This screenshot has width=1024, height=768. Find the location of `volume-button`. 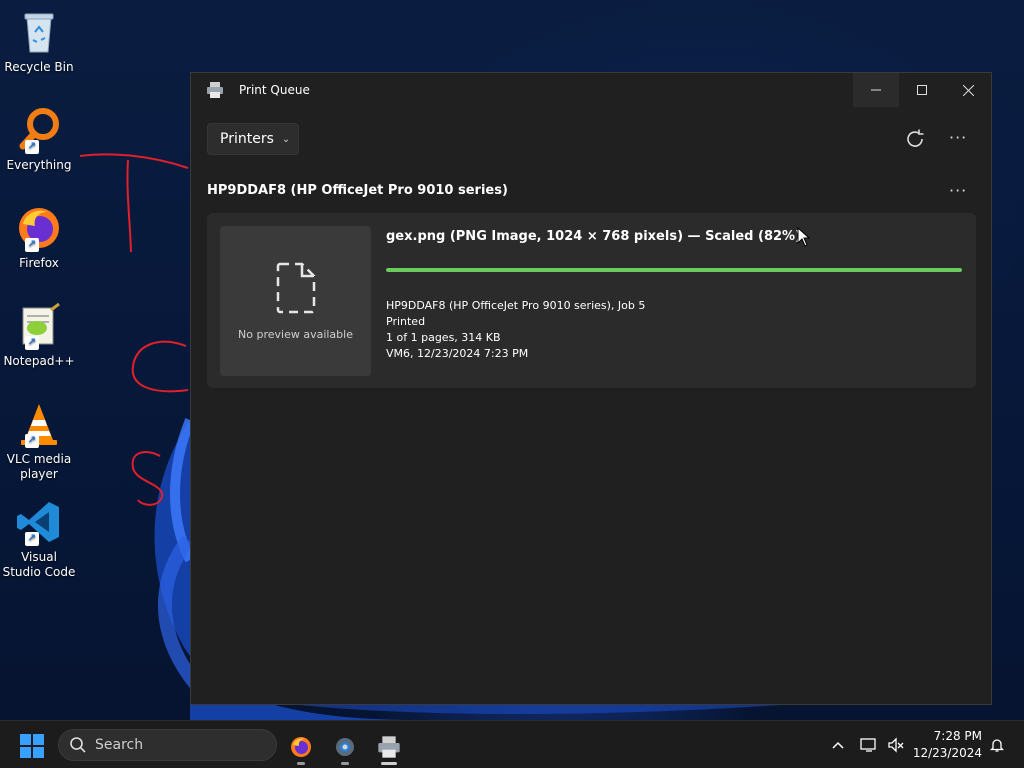

volume-button is located at coordinates (896, 744).